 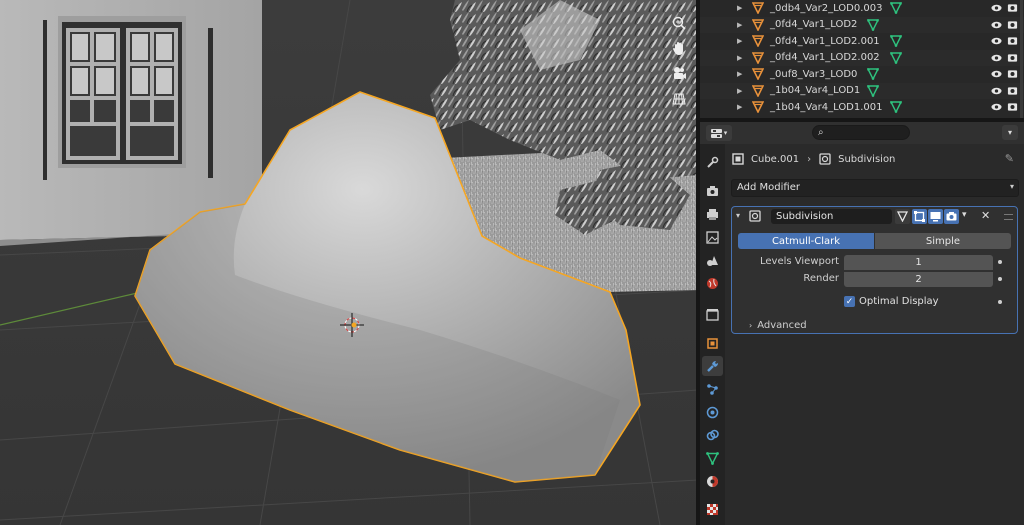 What do you see at coordinates (712, 191) in the screenshot?
I see `tab-render` at bounding box center [712, 191].